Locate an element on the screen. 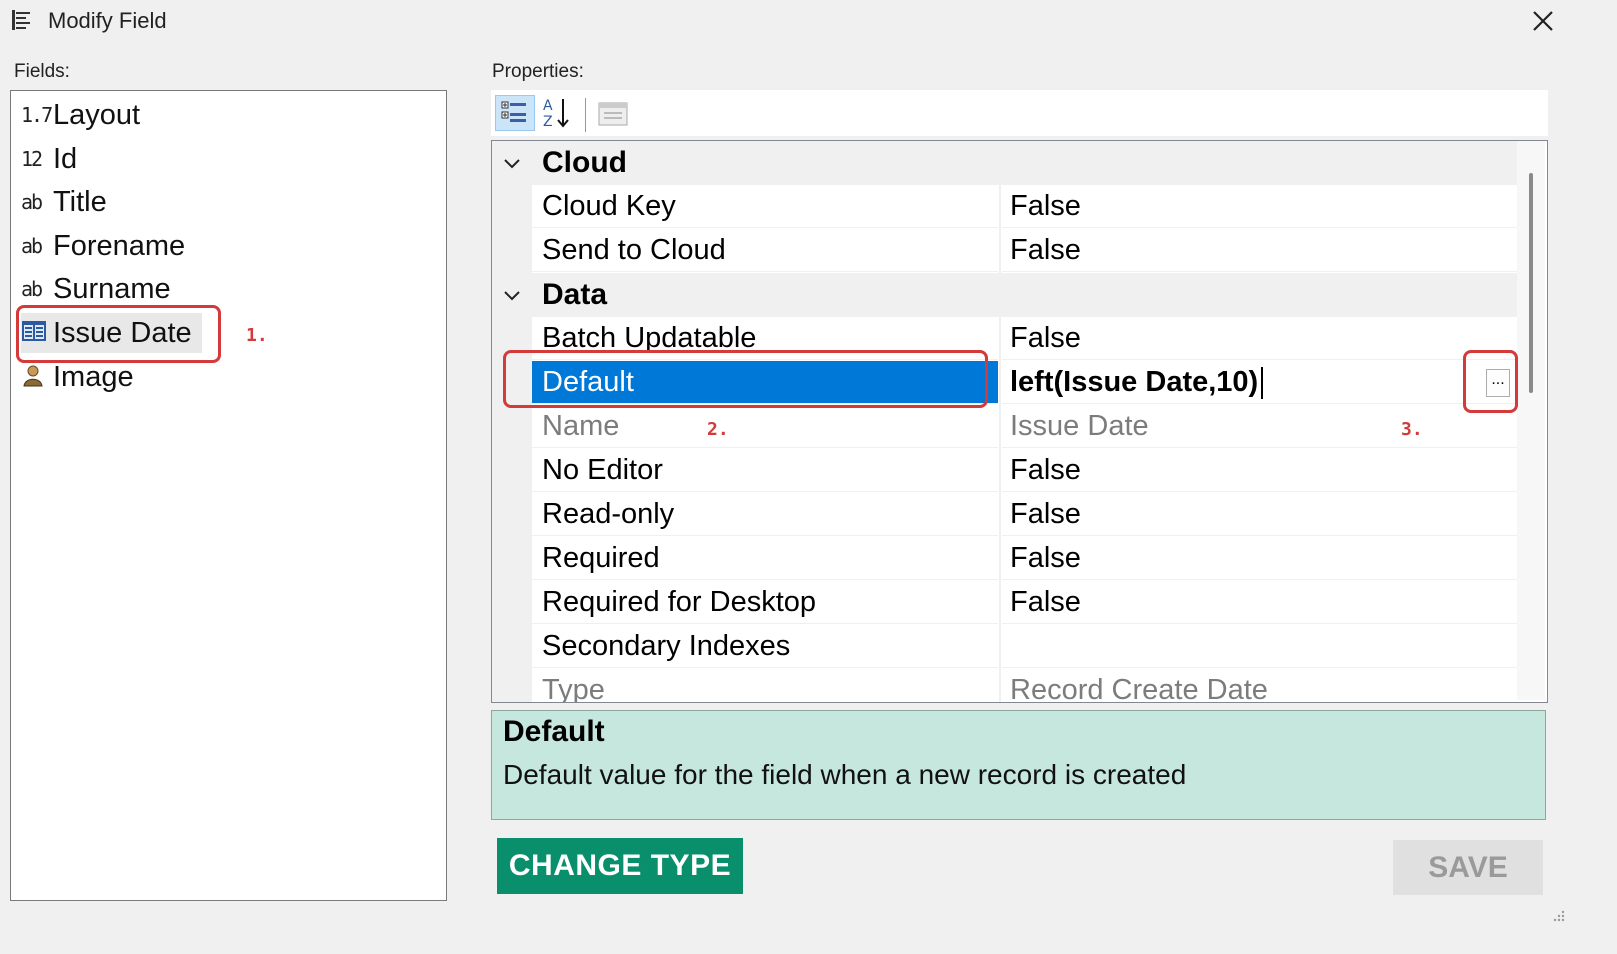  form-icon is located at coordinates (21, 21).